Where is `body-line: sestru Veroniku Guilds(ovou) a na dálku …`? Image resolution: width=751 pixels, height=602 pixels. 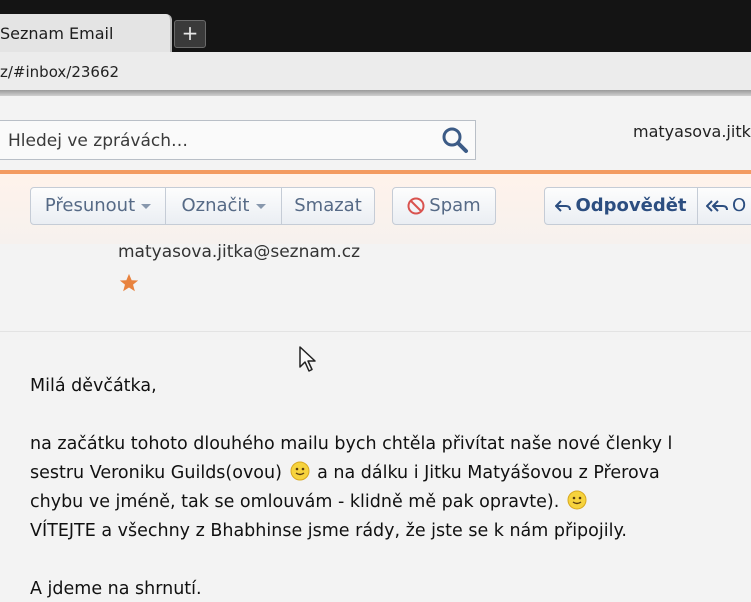
body-line: sestru Veroniku Guilds(ovou) a na dálku … is located at coordinates (390, 473).